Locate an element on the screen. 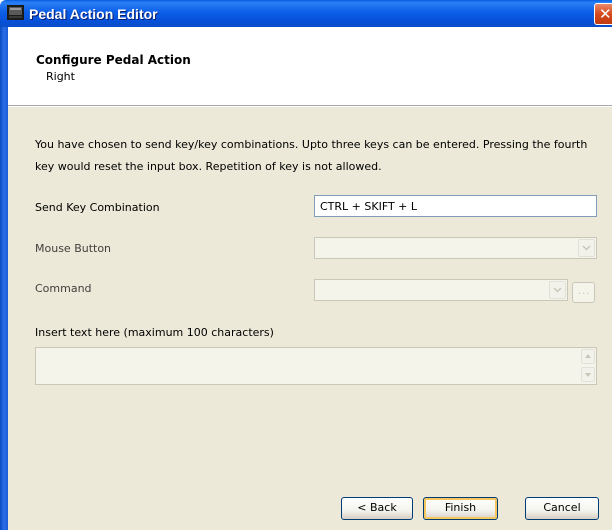 The width and height of the screenshot is (612, 530). command-dropdown is located at coordinates (441, 290).